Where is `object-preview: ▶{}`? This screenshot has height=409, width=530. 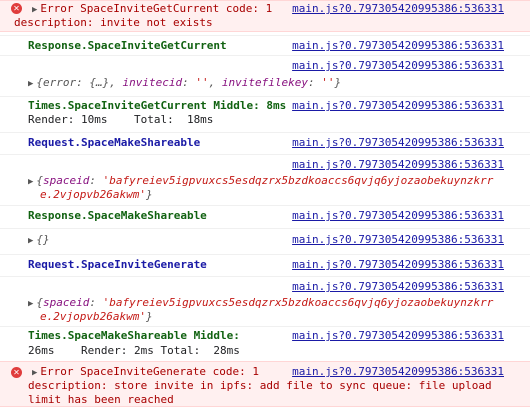 object-preview: ▶{} is located at coordinates (39, 240).